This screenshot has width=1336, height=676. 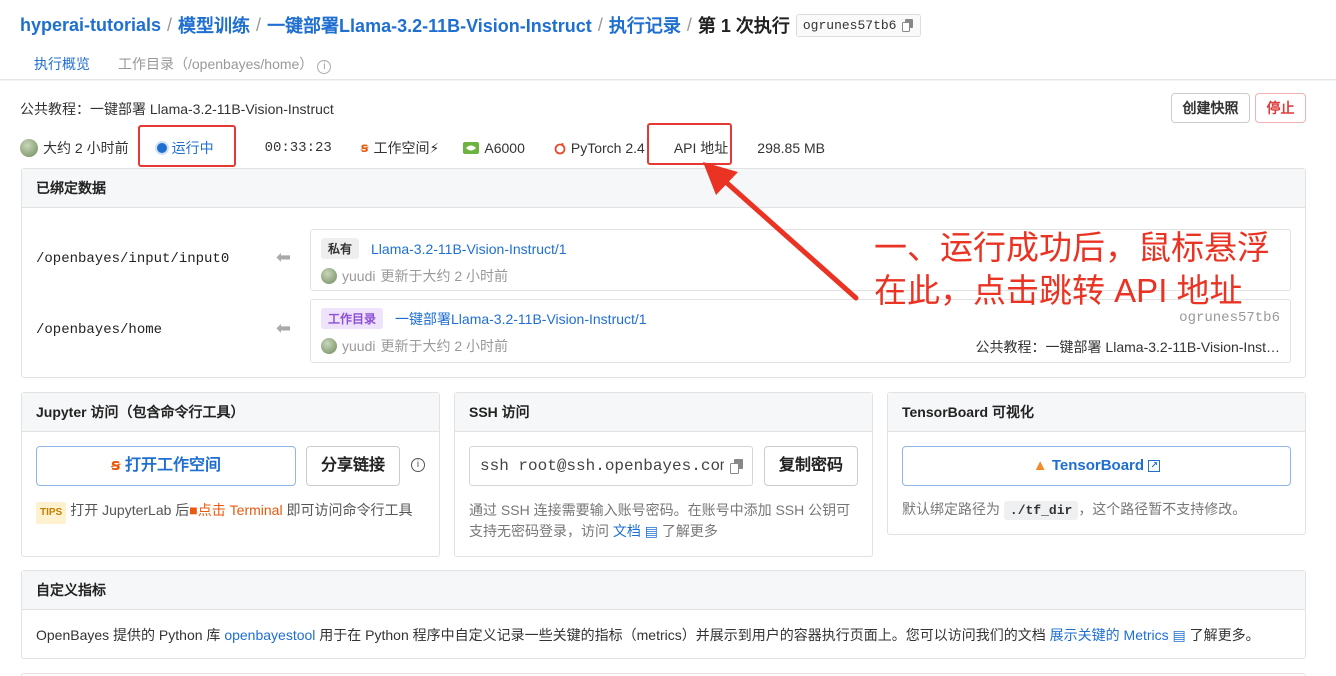 I want to click on annotation-line-1: 一、运行成功后，鼠标悬浮, so click(x=1072, y=247).